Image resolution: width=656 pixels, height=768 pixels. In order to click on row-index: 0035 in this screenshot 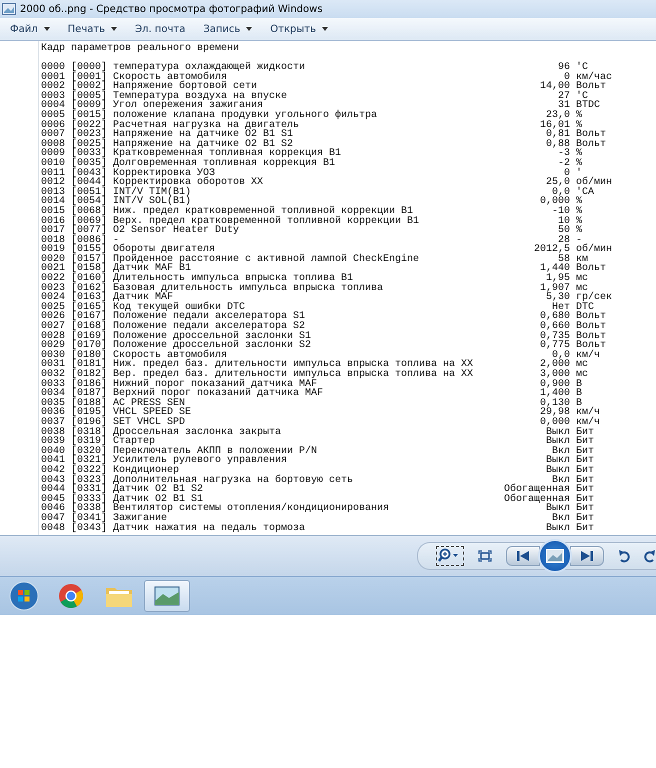, I will do `click(53, 403)`.